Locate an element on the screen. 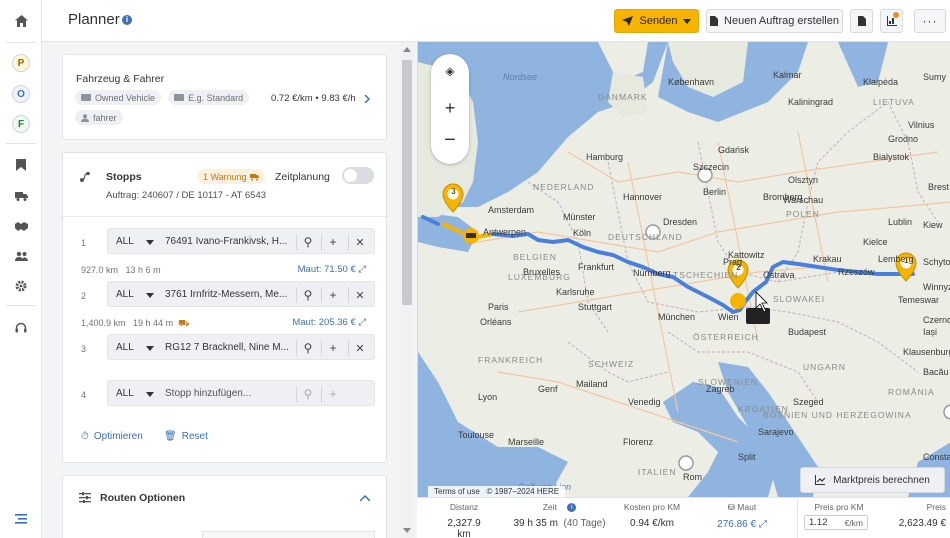 This screenshot has width=950, height=538. leg-maut: Maut: 71.50 € ⤢ is located at coordinates (332, 269).